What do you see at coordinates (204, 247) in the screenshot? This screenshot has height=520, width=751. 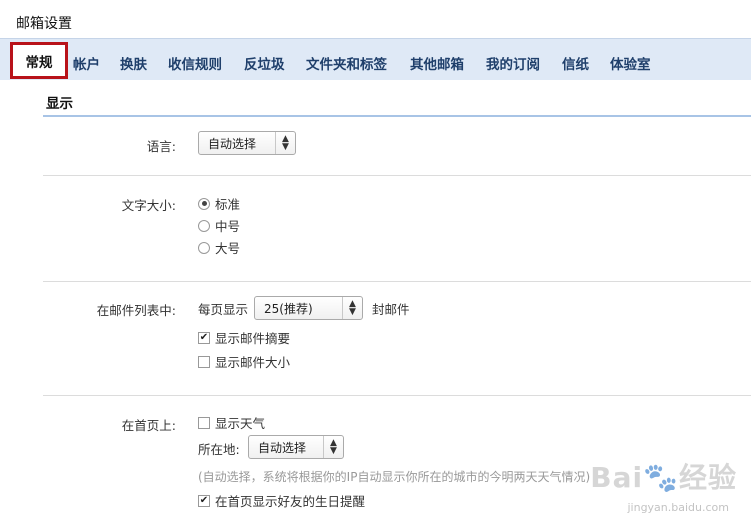 I see `radio-large` at bounding box center [204, 247].